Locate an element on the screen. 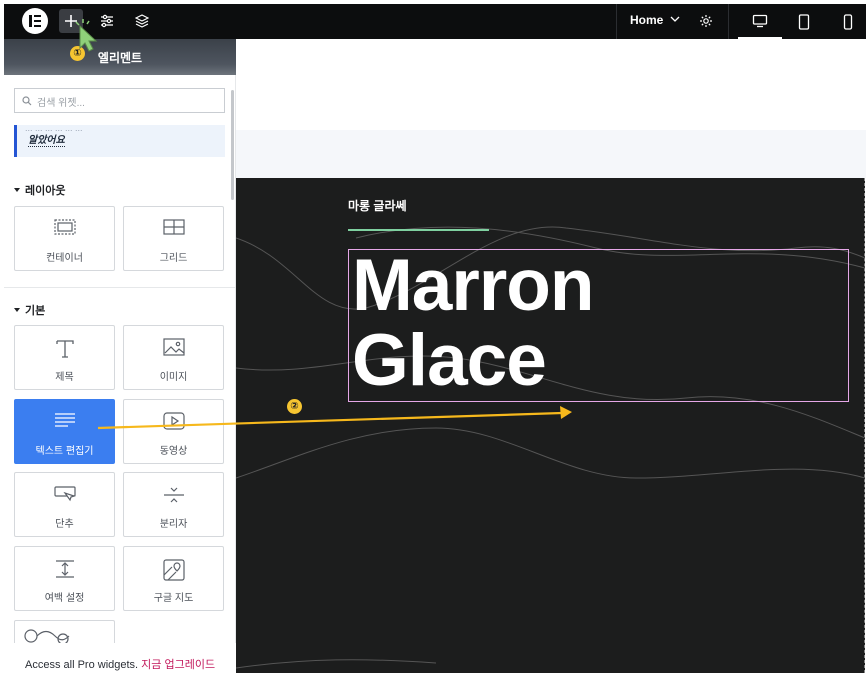 This screenshot has width=868, height=673. step-2-marker: ② is located at coordinates (294, 406).